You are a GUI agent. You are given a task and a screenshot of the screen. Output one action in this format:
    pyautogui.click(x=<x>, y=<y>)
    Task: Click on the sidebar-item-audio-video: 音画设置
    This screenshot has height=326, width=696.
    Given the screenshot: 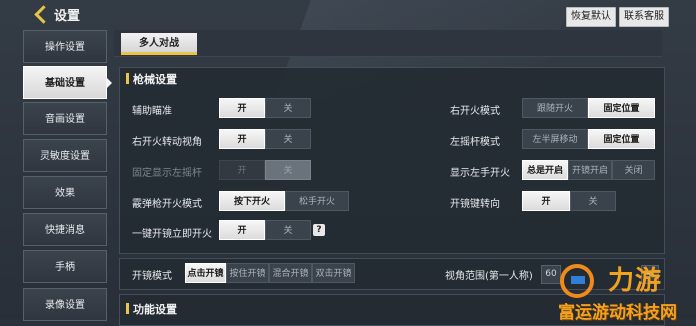 What is the action you would take?
    pyautogui.click(x=65, y=118)
    